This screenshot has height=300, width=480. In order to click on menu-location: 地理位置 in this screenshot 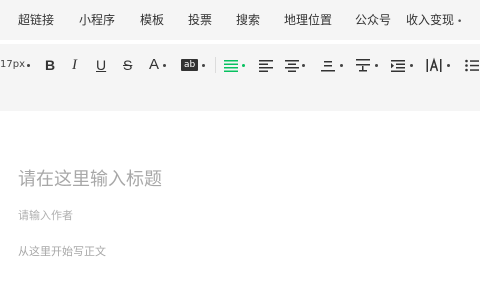, I will do `click(308, 20)`.